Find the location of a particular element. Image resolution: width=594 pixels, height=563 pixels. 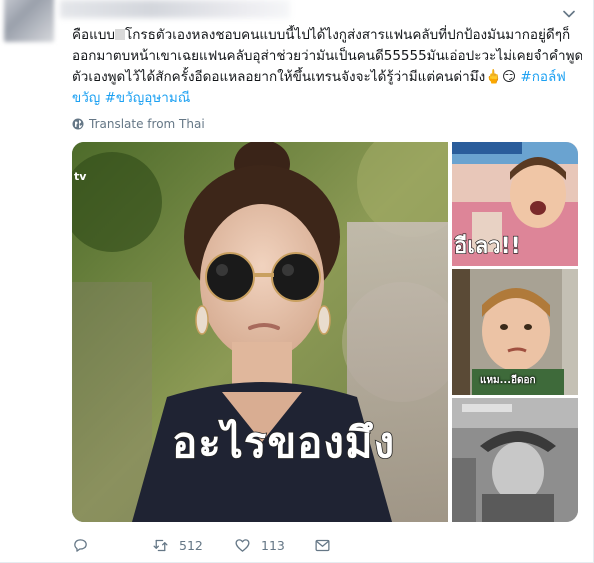

reply-action is located at coordinates (85, 545).